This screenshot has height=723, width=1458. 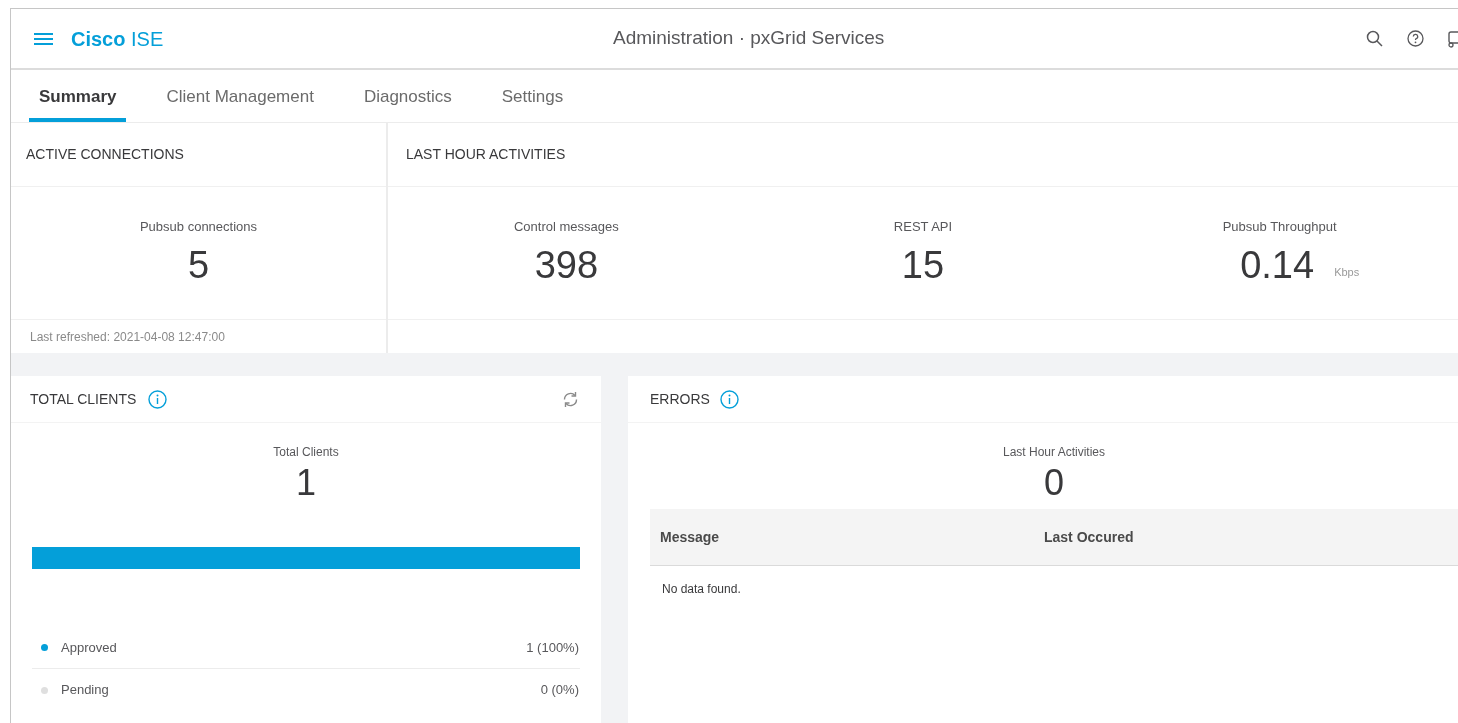 What do you see at coordinates (306, 452) in the screenshot?
I see `metric-label: Total Clients` at bounding box center [306, 452].